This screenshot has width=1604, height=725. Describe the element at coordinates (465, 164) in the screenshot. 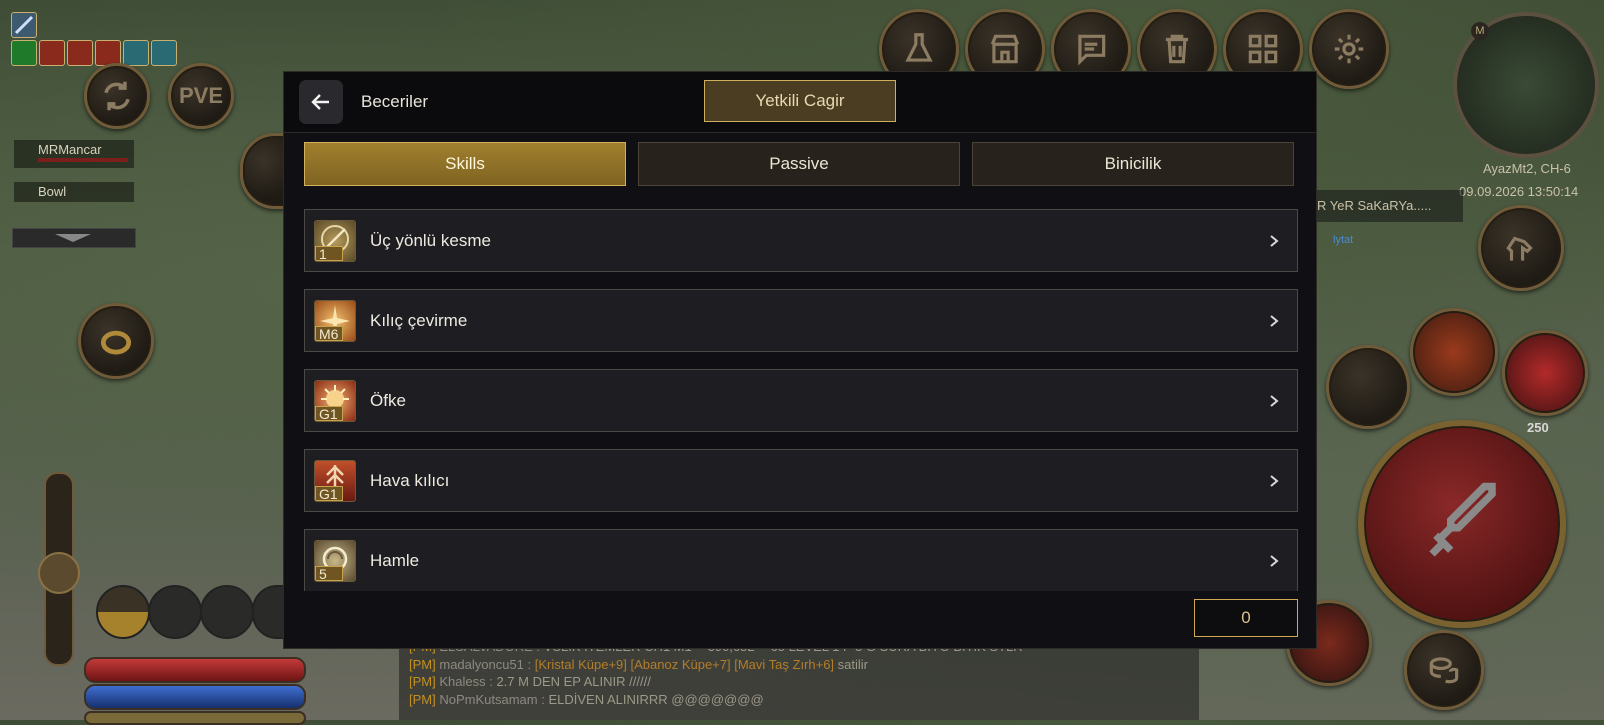

I see `tab-skills: Skills` at that location.